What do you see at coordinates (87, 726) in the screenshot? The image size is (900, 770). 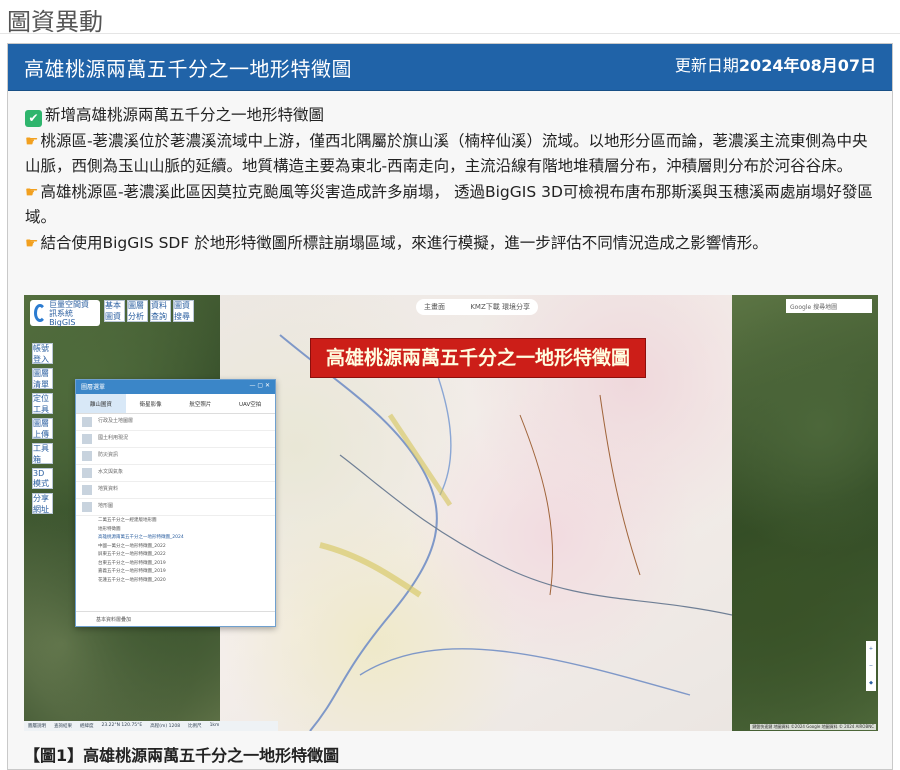 I see `status-item: 經緯度` at bounding box center [87, 726].